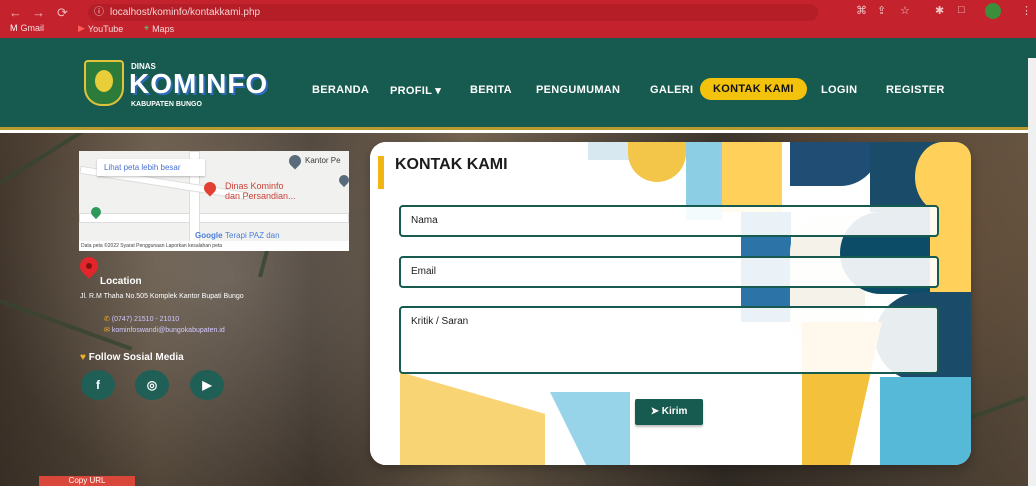 The image size is (1036, 486). What do you see at coordinates (142, 319) in the screenshot?
I see `phone-text: ✆ (0747) 21510 - 21010` at bounding box center [142, 319].